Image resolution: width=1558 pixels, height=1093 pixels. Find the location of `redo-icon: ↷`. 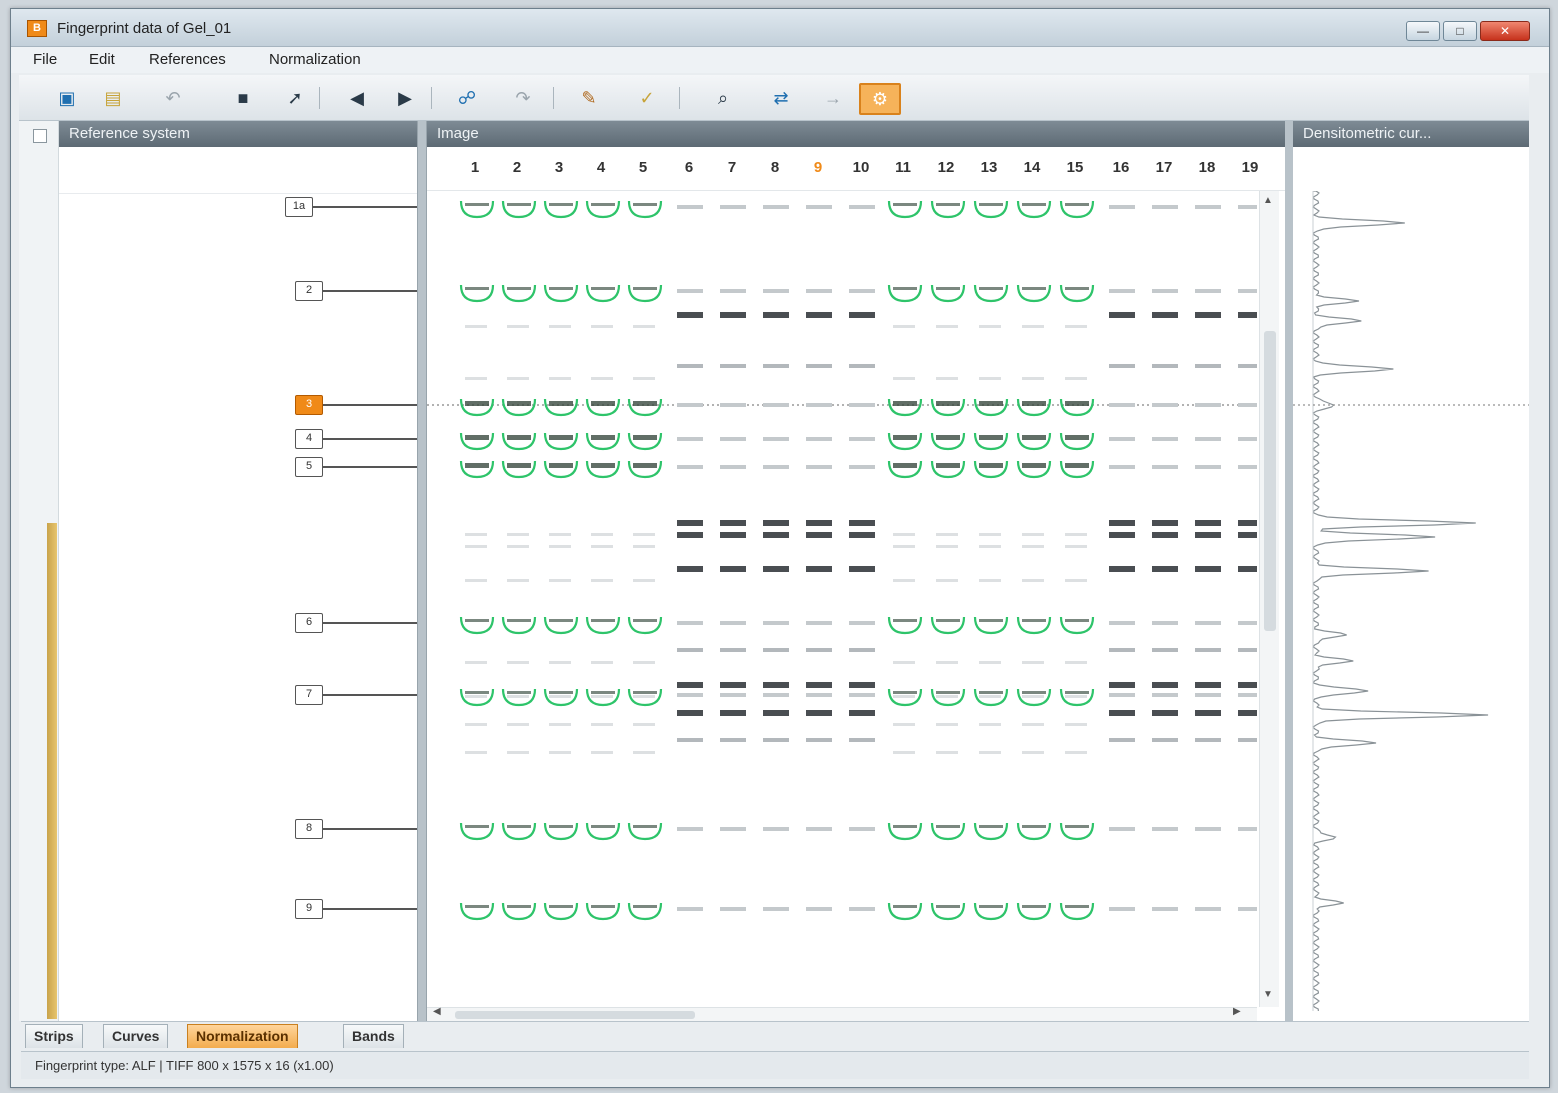

redo-icon: ↷ is located at coordinates (523, 98).